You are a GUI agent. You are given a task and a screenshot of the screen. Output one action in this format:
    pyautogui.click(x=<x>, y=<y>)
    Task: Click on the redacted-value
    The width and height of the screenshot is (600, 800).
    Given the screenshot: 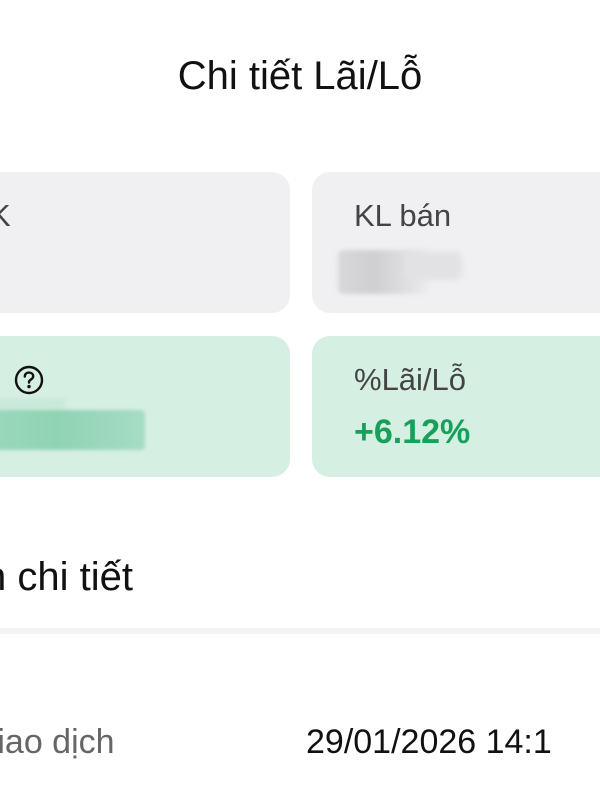 What is the action you would take?
    pyautogui.click(x=72, y=430)
    